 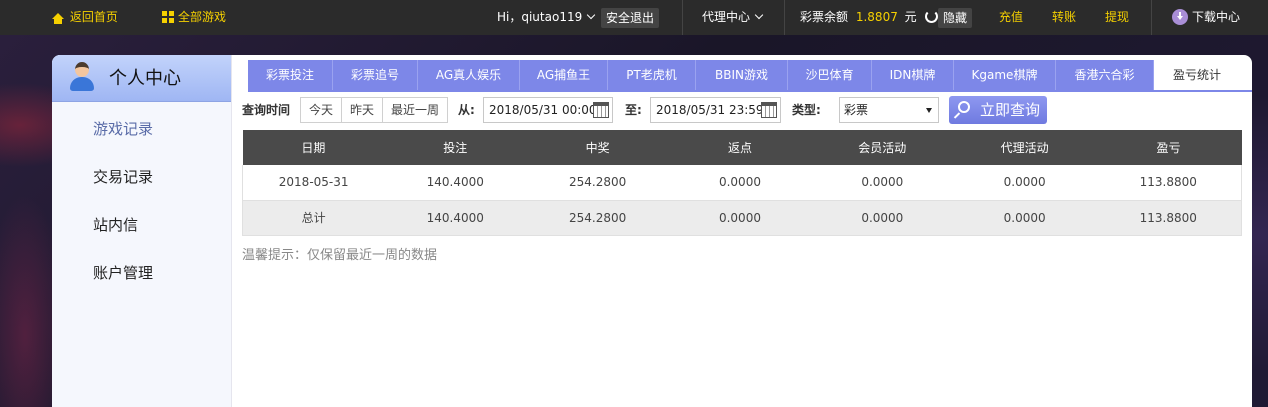 What do you see at coordinates (85, 17) in the screenshot?
I see `home-link: 返回首页` at bounding box center [85, 17].